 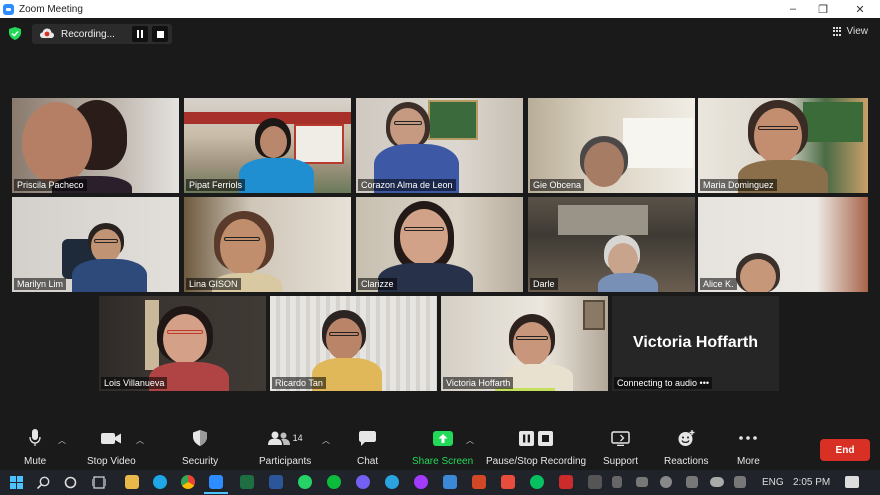 What do you see at coordinates (439, 145) in the screenshot?
I see `video-tile: Corazon Alma de Leon` at bounding box center [439, 145].